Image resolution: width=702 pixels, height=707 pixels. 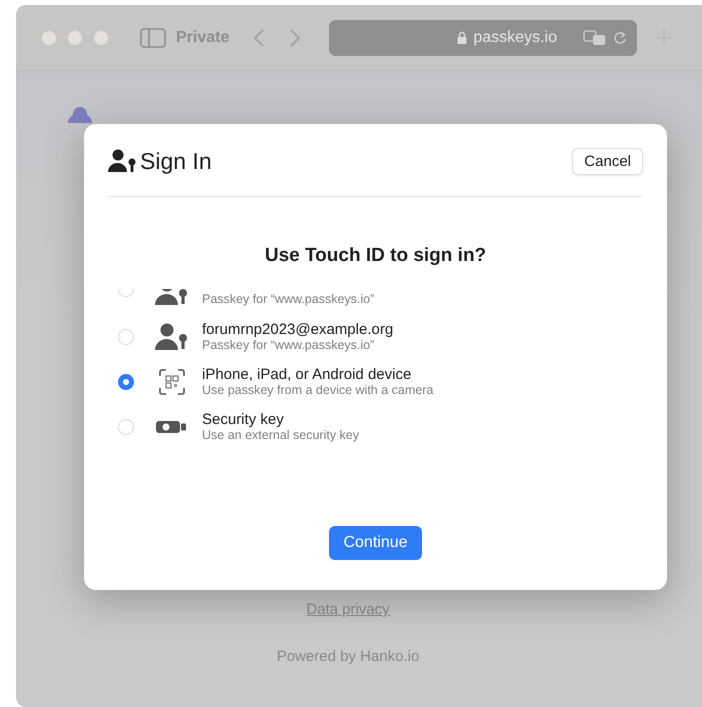 What do you see at coordinates (295, 38) in the screenshot?
I see `forward-icon` at bounding box center [295, 38].